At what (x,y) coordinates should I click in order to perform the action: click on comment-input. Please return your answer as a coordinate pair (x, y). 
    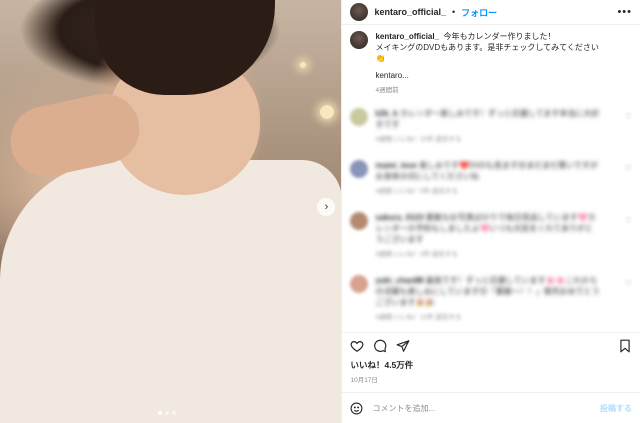
    Looking at the image, I should click on (481, 408).